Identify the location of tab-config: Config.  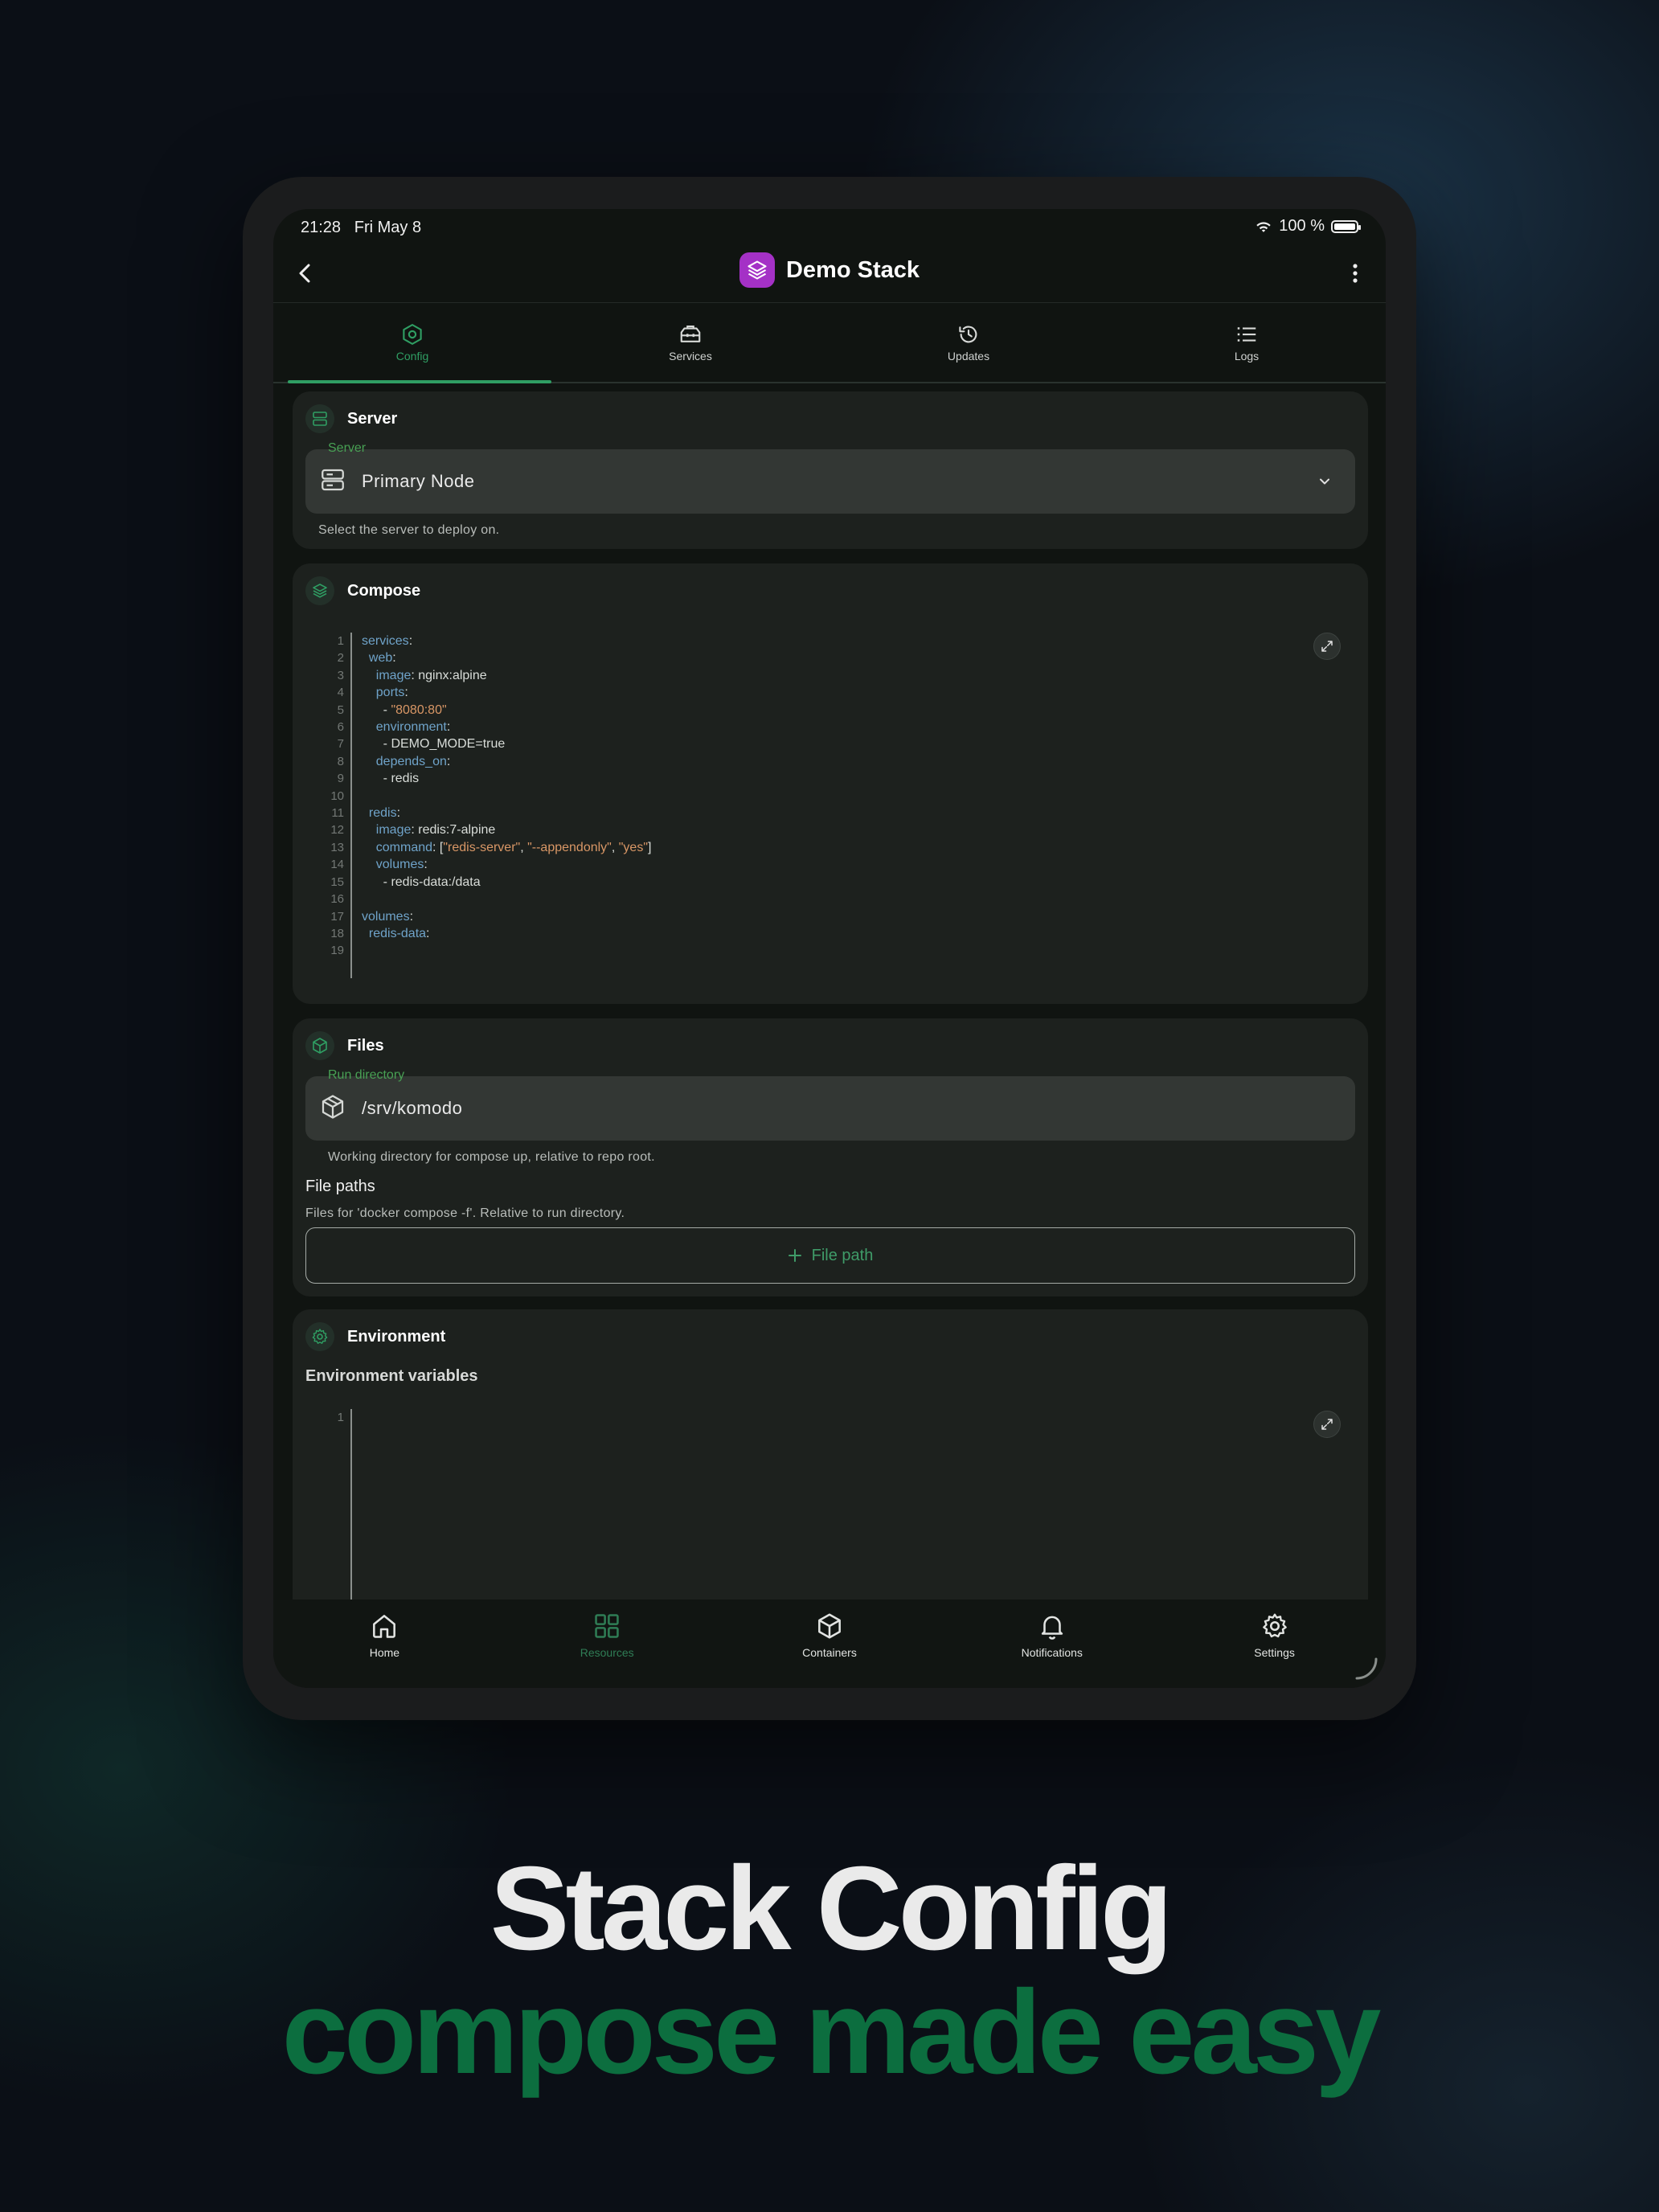
(412, 343).